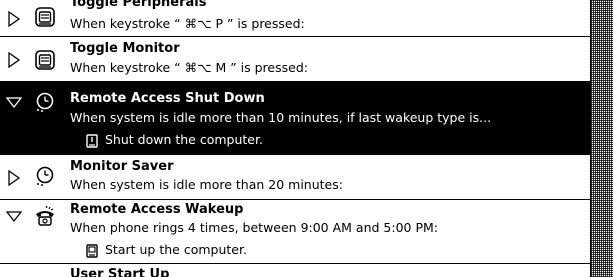  What do you see at coordinates (189, 67) in the screenshot?
I see `item-condition: When keystroke “ ⌘⌥ M ” is pressed:` at bounding box center [189, 67].